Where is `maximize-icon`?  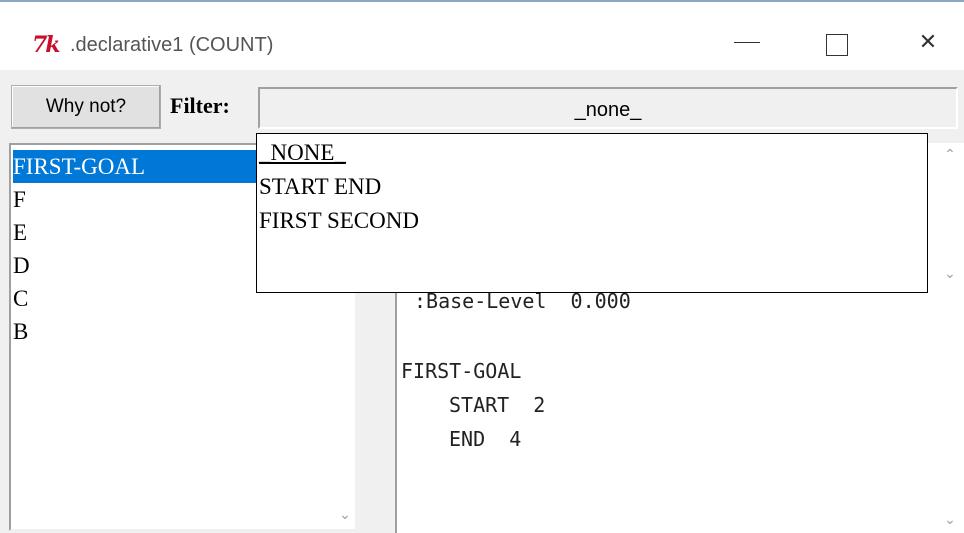
maximize-icon is located at coordinates (837, 45).